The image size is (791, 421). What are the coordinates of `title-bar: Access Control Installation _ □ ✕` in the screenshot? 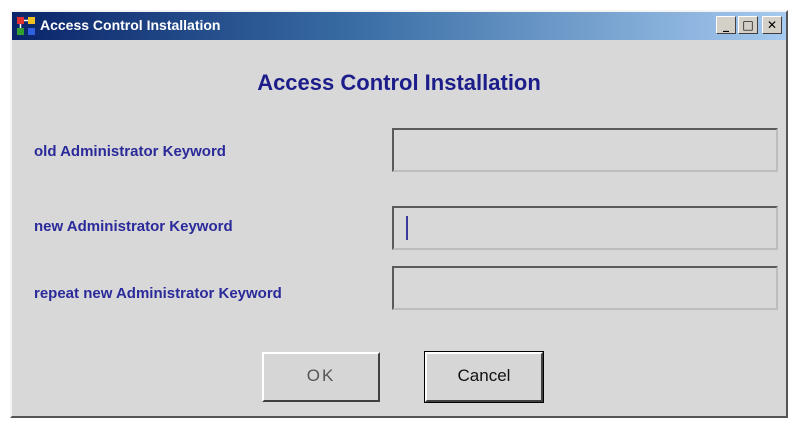 It's located at (399, 26).